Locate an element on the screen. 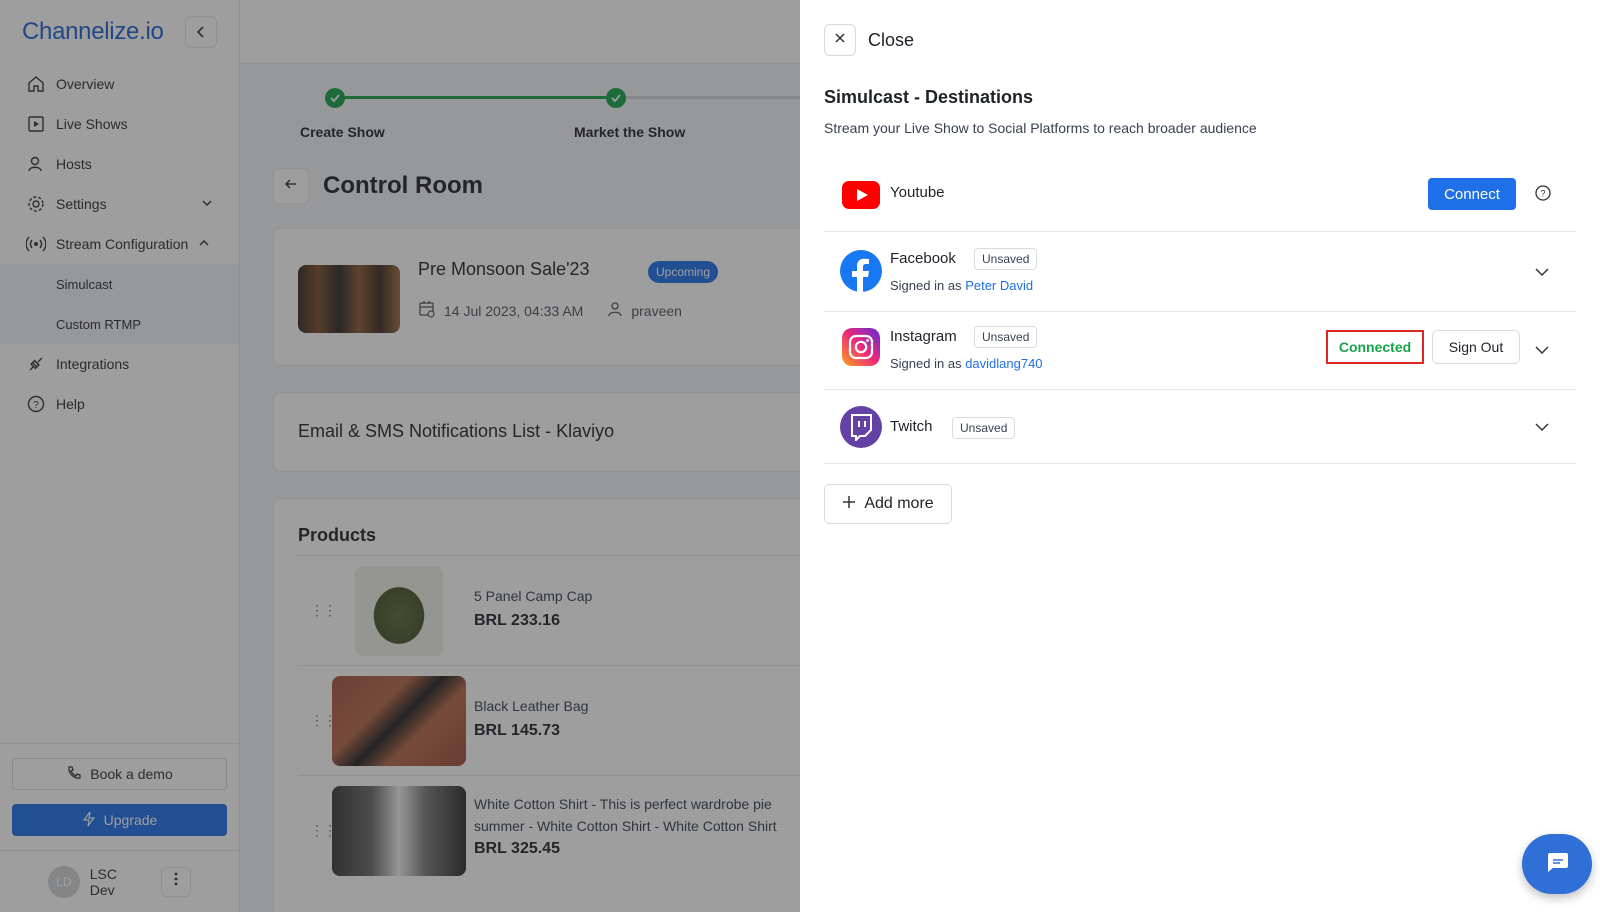 This screenshot has height=912, width=1600. destination-name: Facebook is located at coordinates (923, 258).